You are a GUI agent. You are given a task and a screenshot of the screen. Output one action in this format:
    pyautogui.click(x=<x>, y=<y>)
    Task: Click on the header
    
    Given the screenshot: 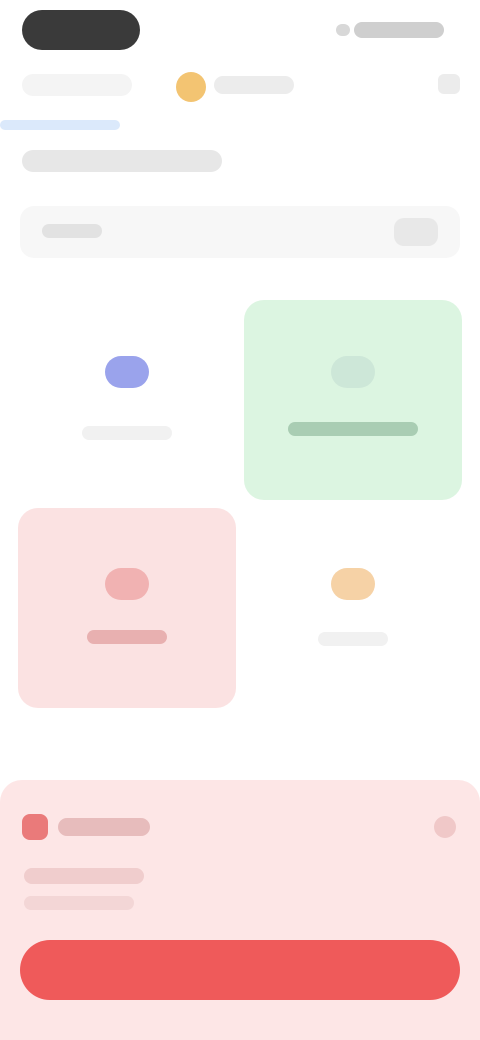 What is the action you would take?
    pyautogui.click(x=240, y=85)
    